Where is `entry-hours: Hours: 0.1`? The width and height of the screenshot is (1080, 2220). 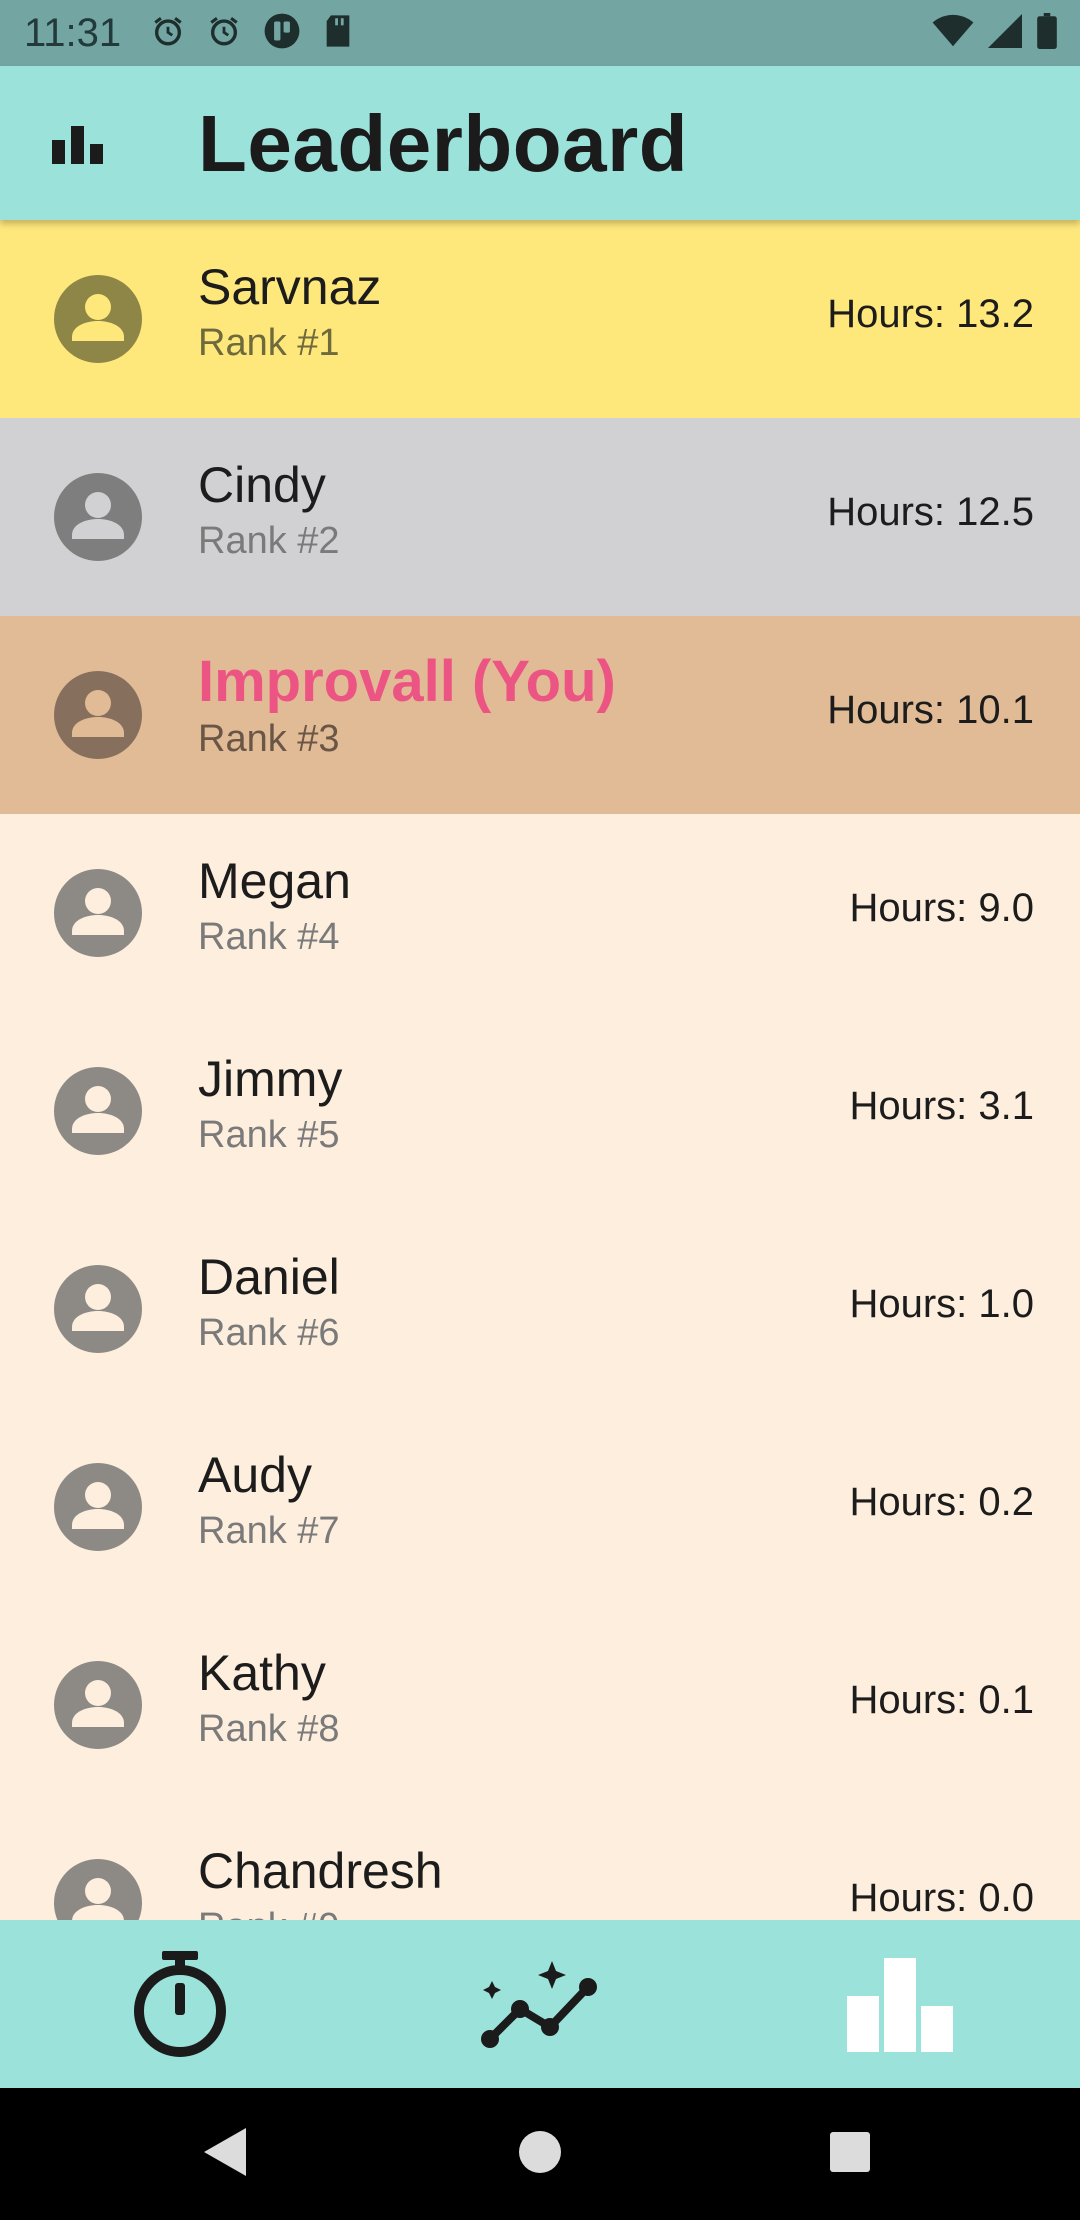
entry-hours: Hours: 0.1 is located at coordinates (941, 1700).